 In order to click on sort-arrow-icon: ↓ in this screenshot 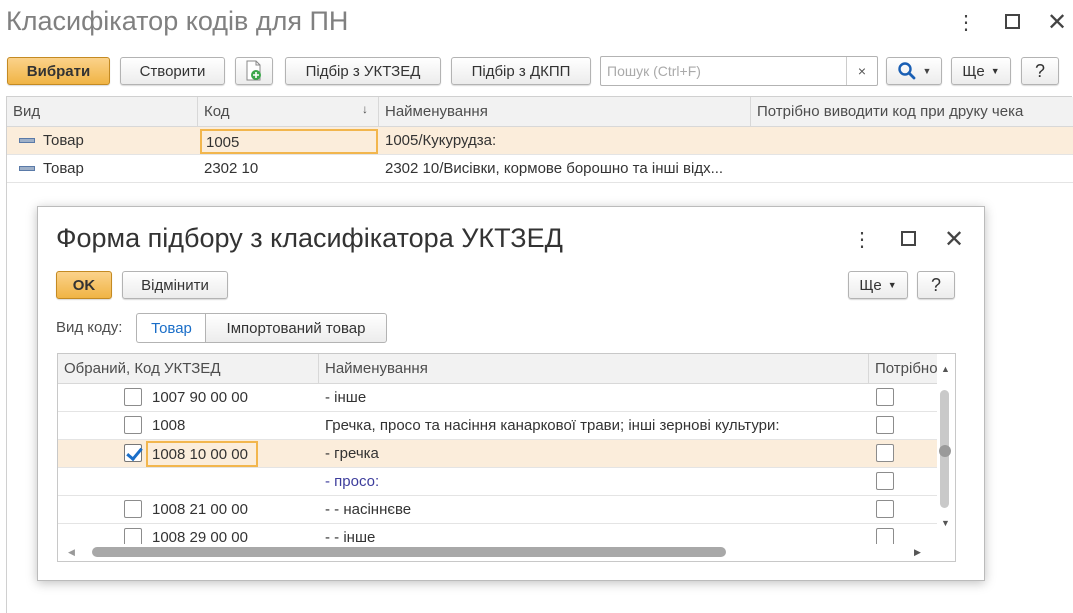, I will do `click(365, 109)`.